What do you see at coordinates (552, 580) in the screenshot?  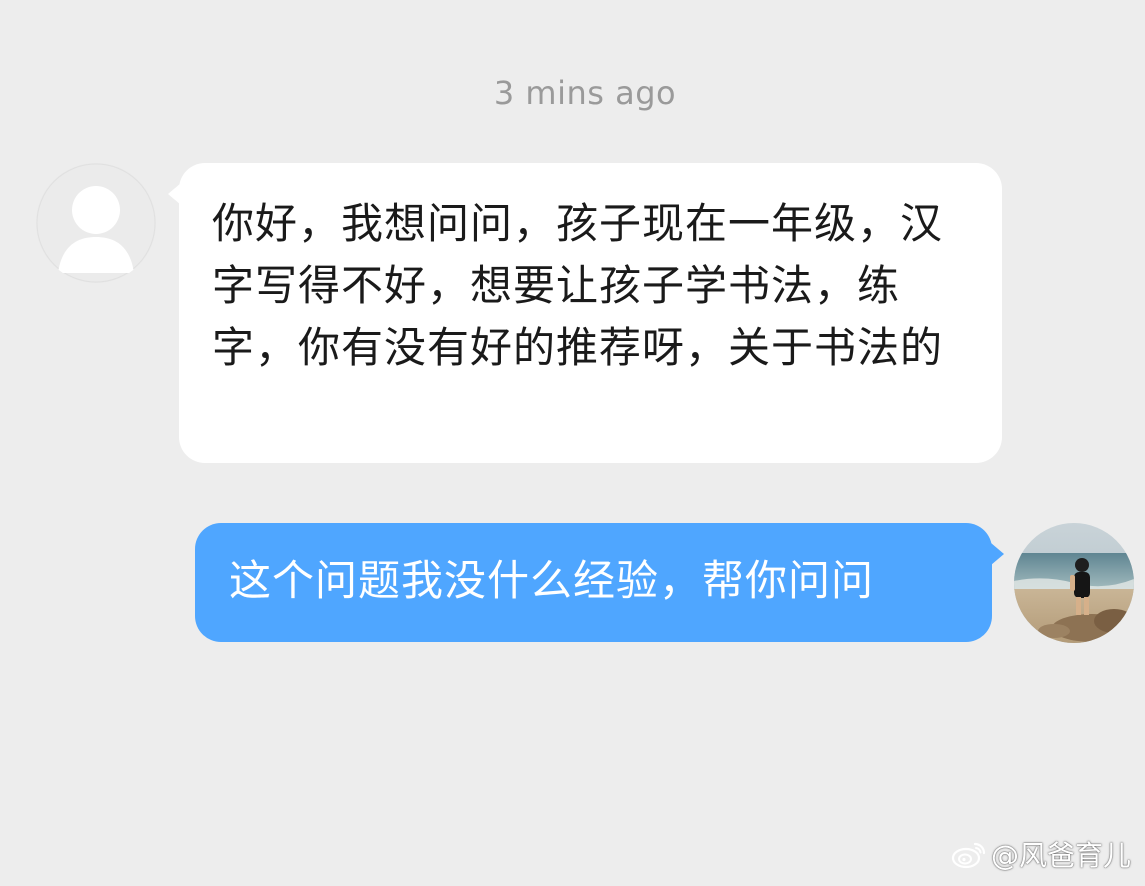 I see `outgoing-message-text: 这个问题我没什么经验，帮你问问` at bounding box center [552, 580].